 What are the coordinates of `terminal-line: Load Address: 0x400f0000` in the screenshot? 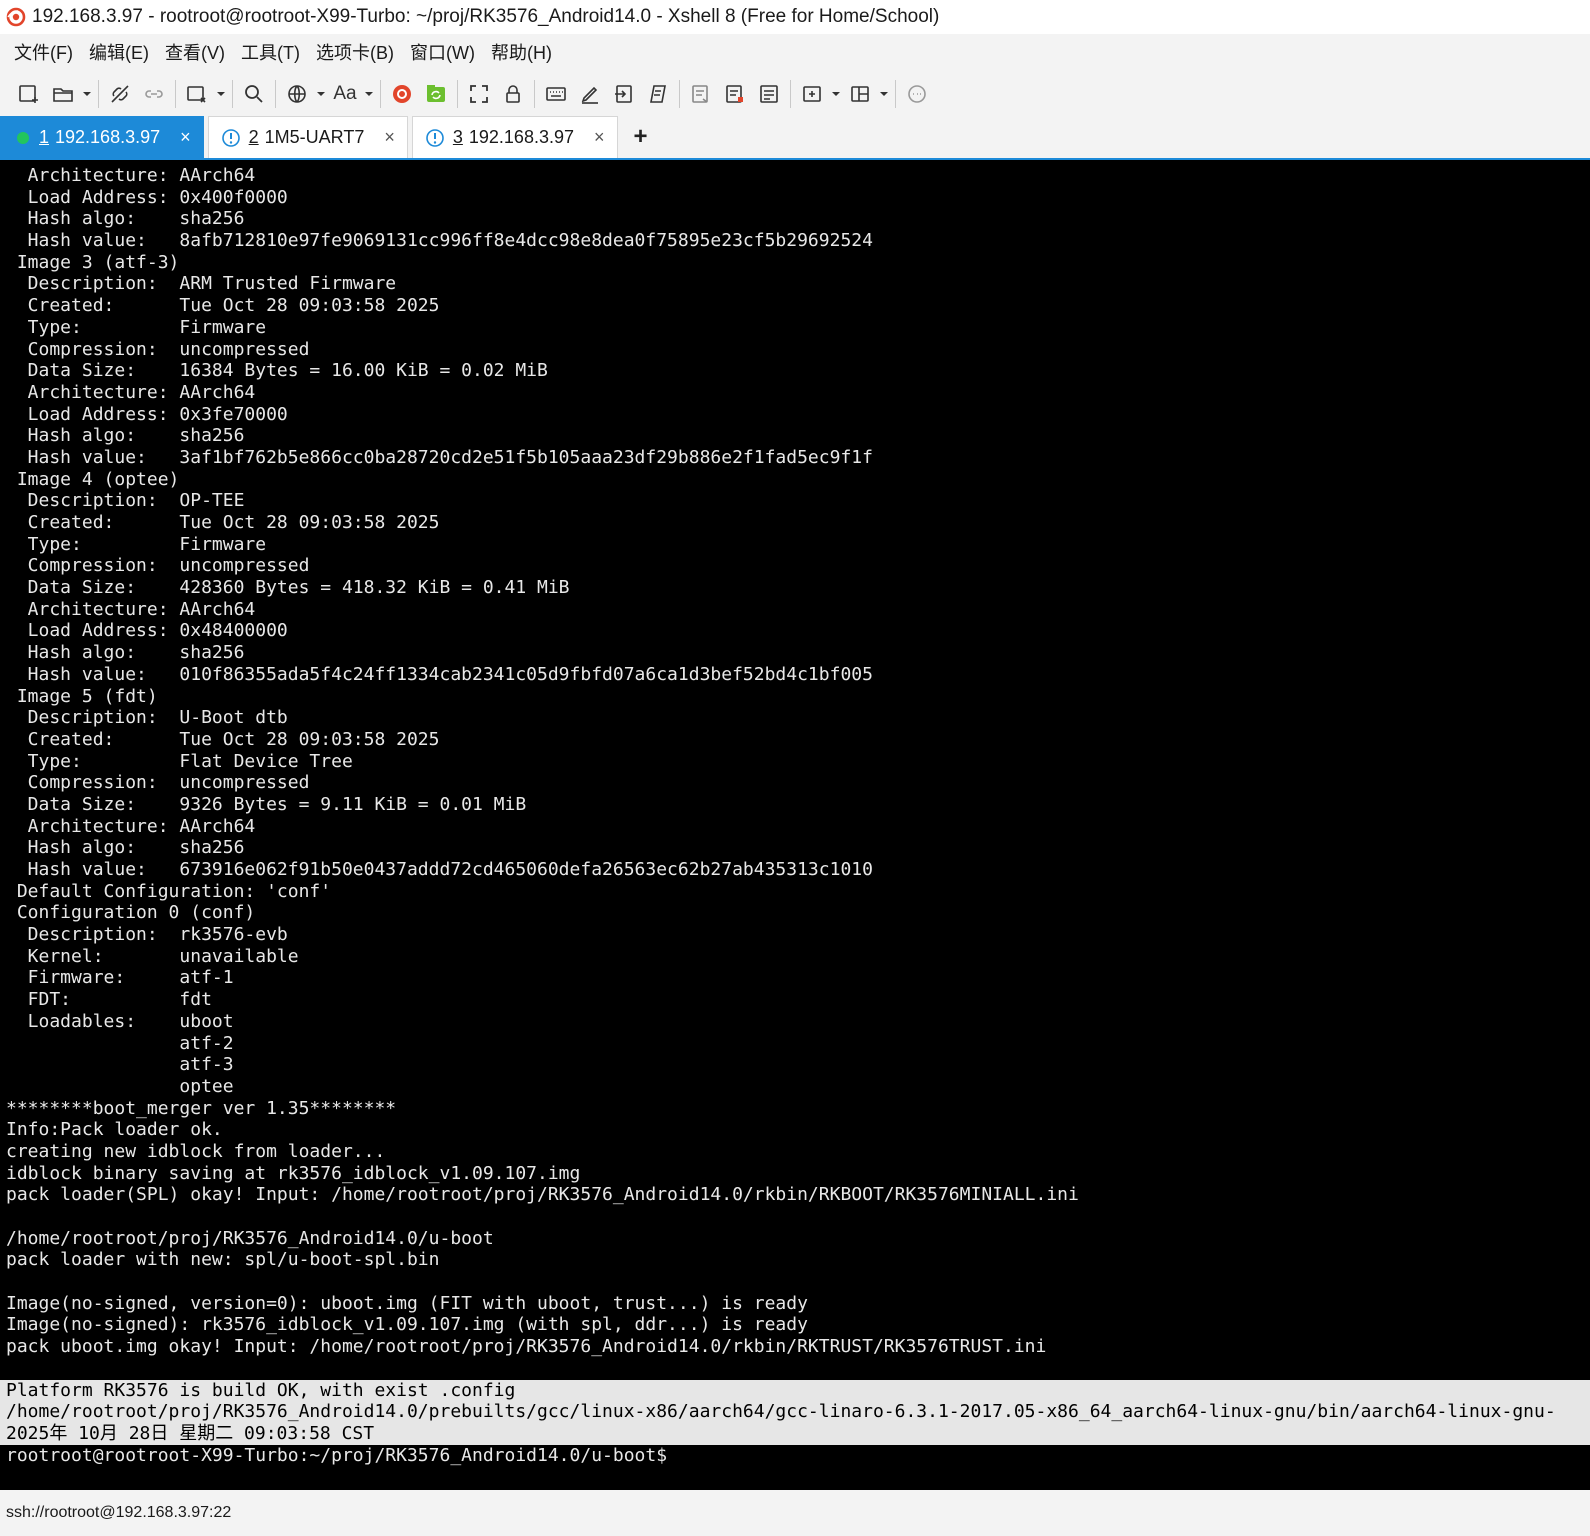 It's located at (147, 197).